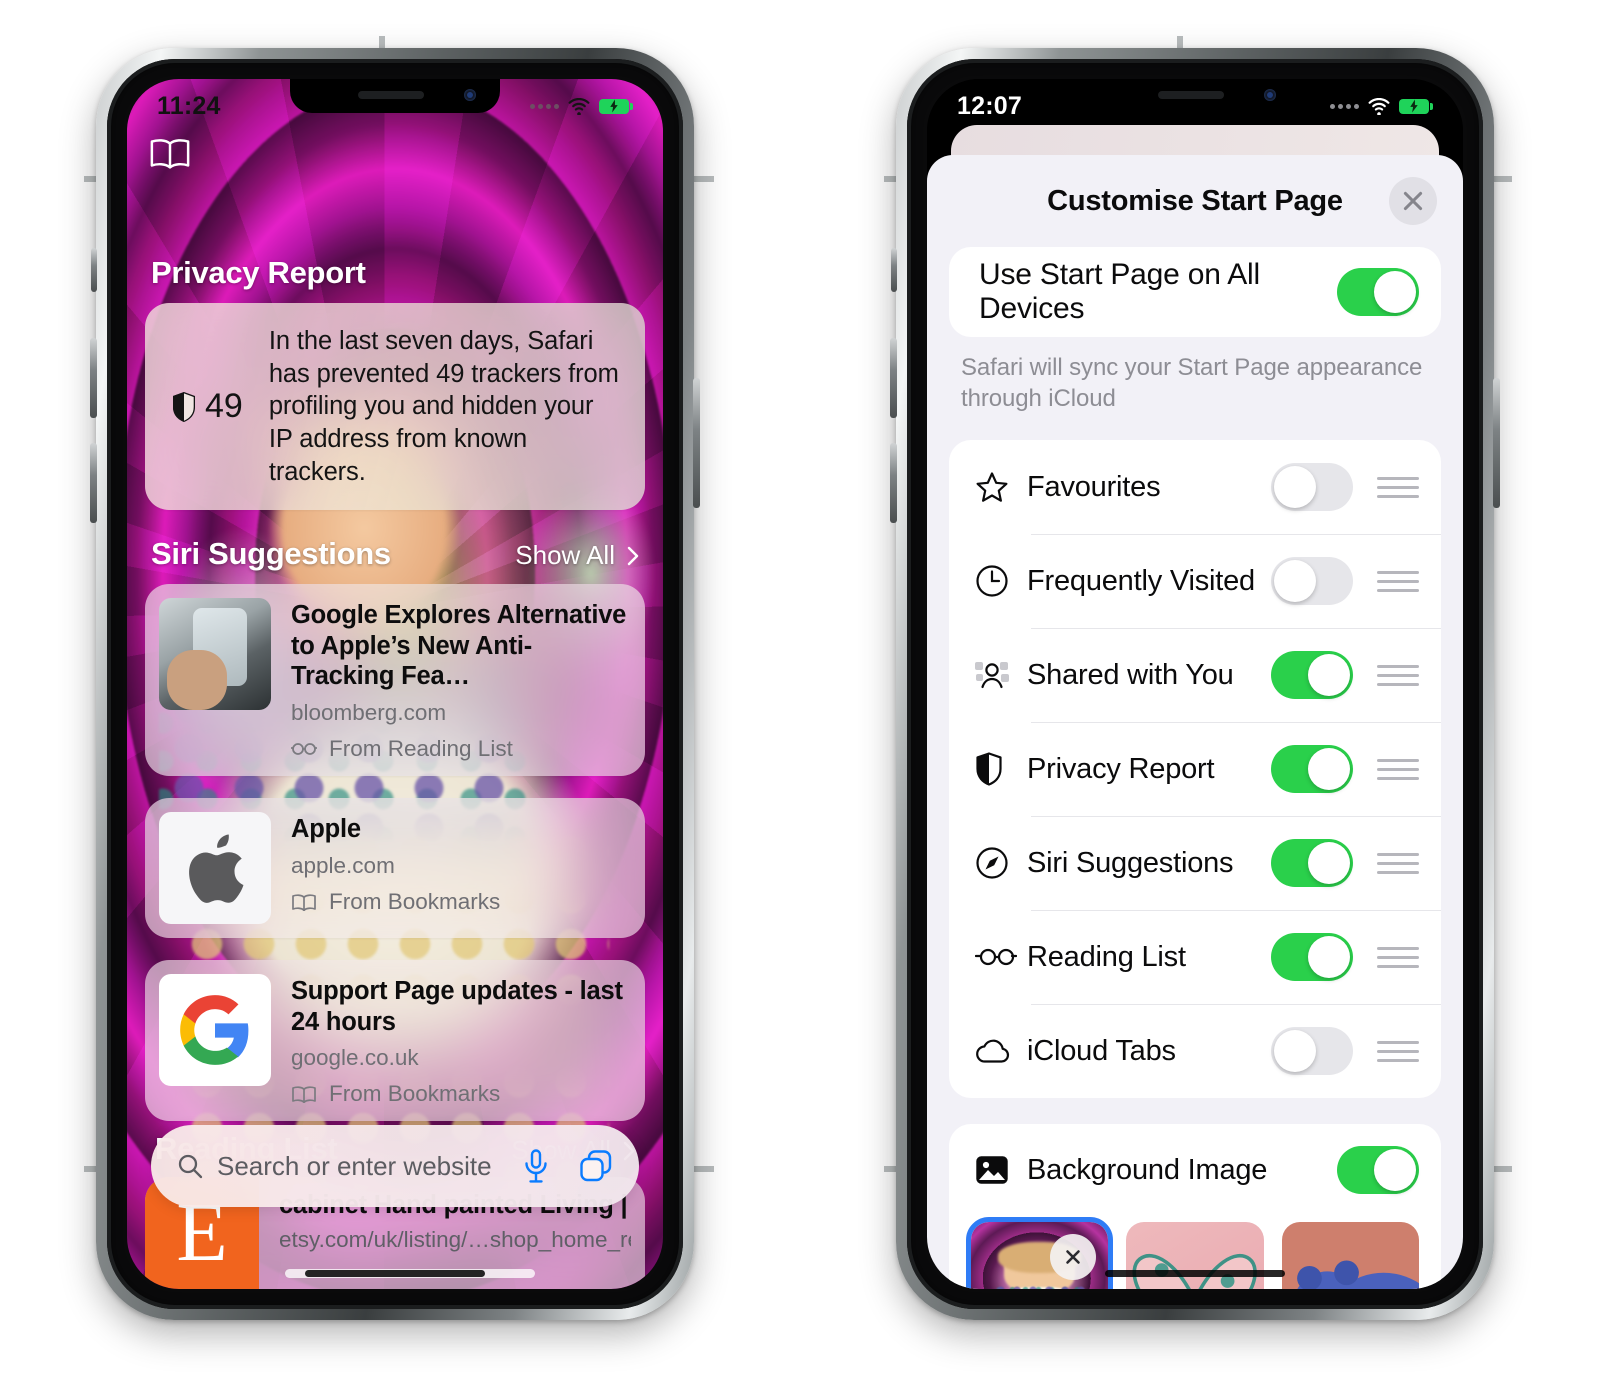 The image size is (1600, 1374). I want to click on status-indicators, so click(581, 106).